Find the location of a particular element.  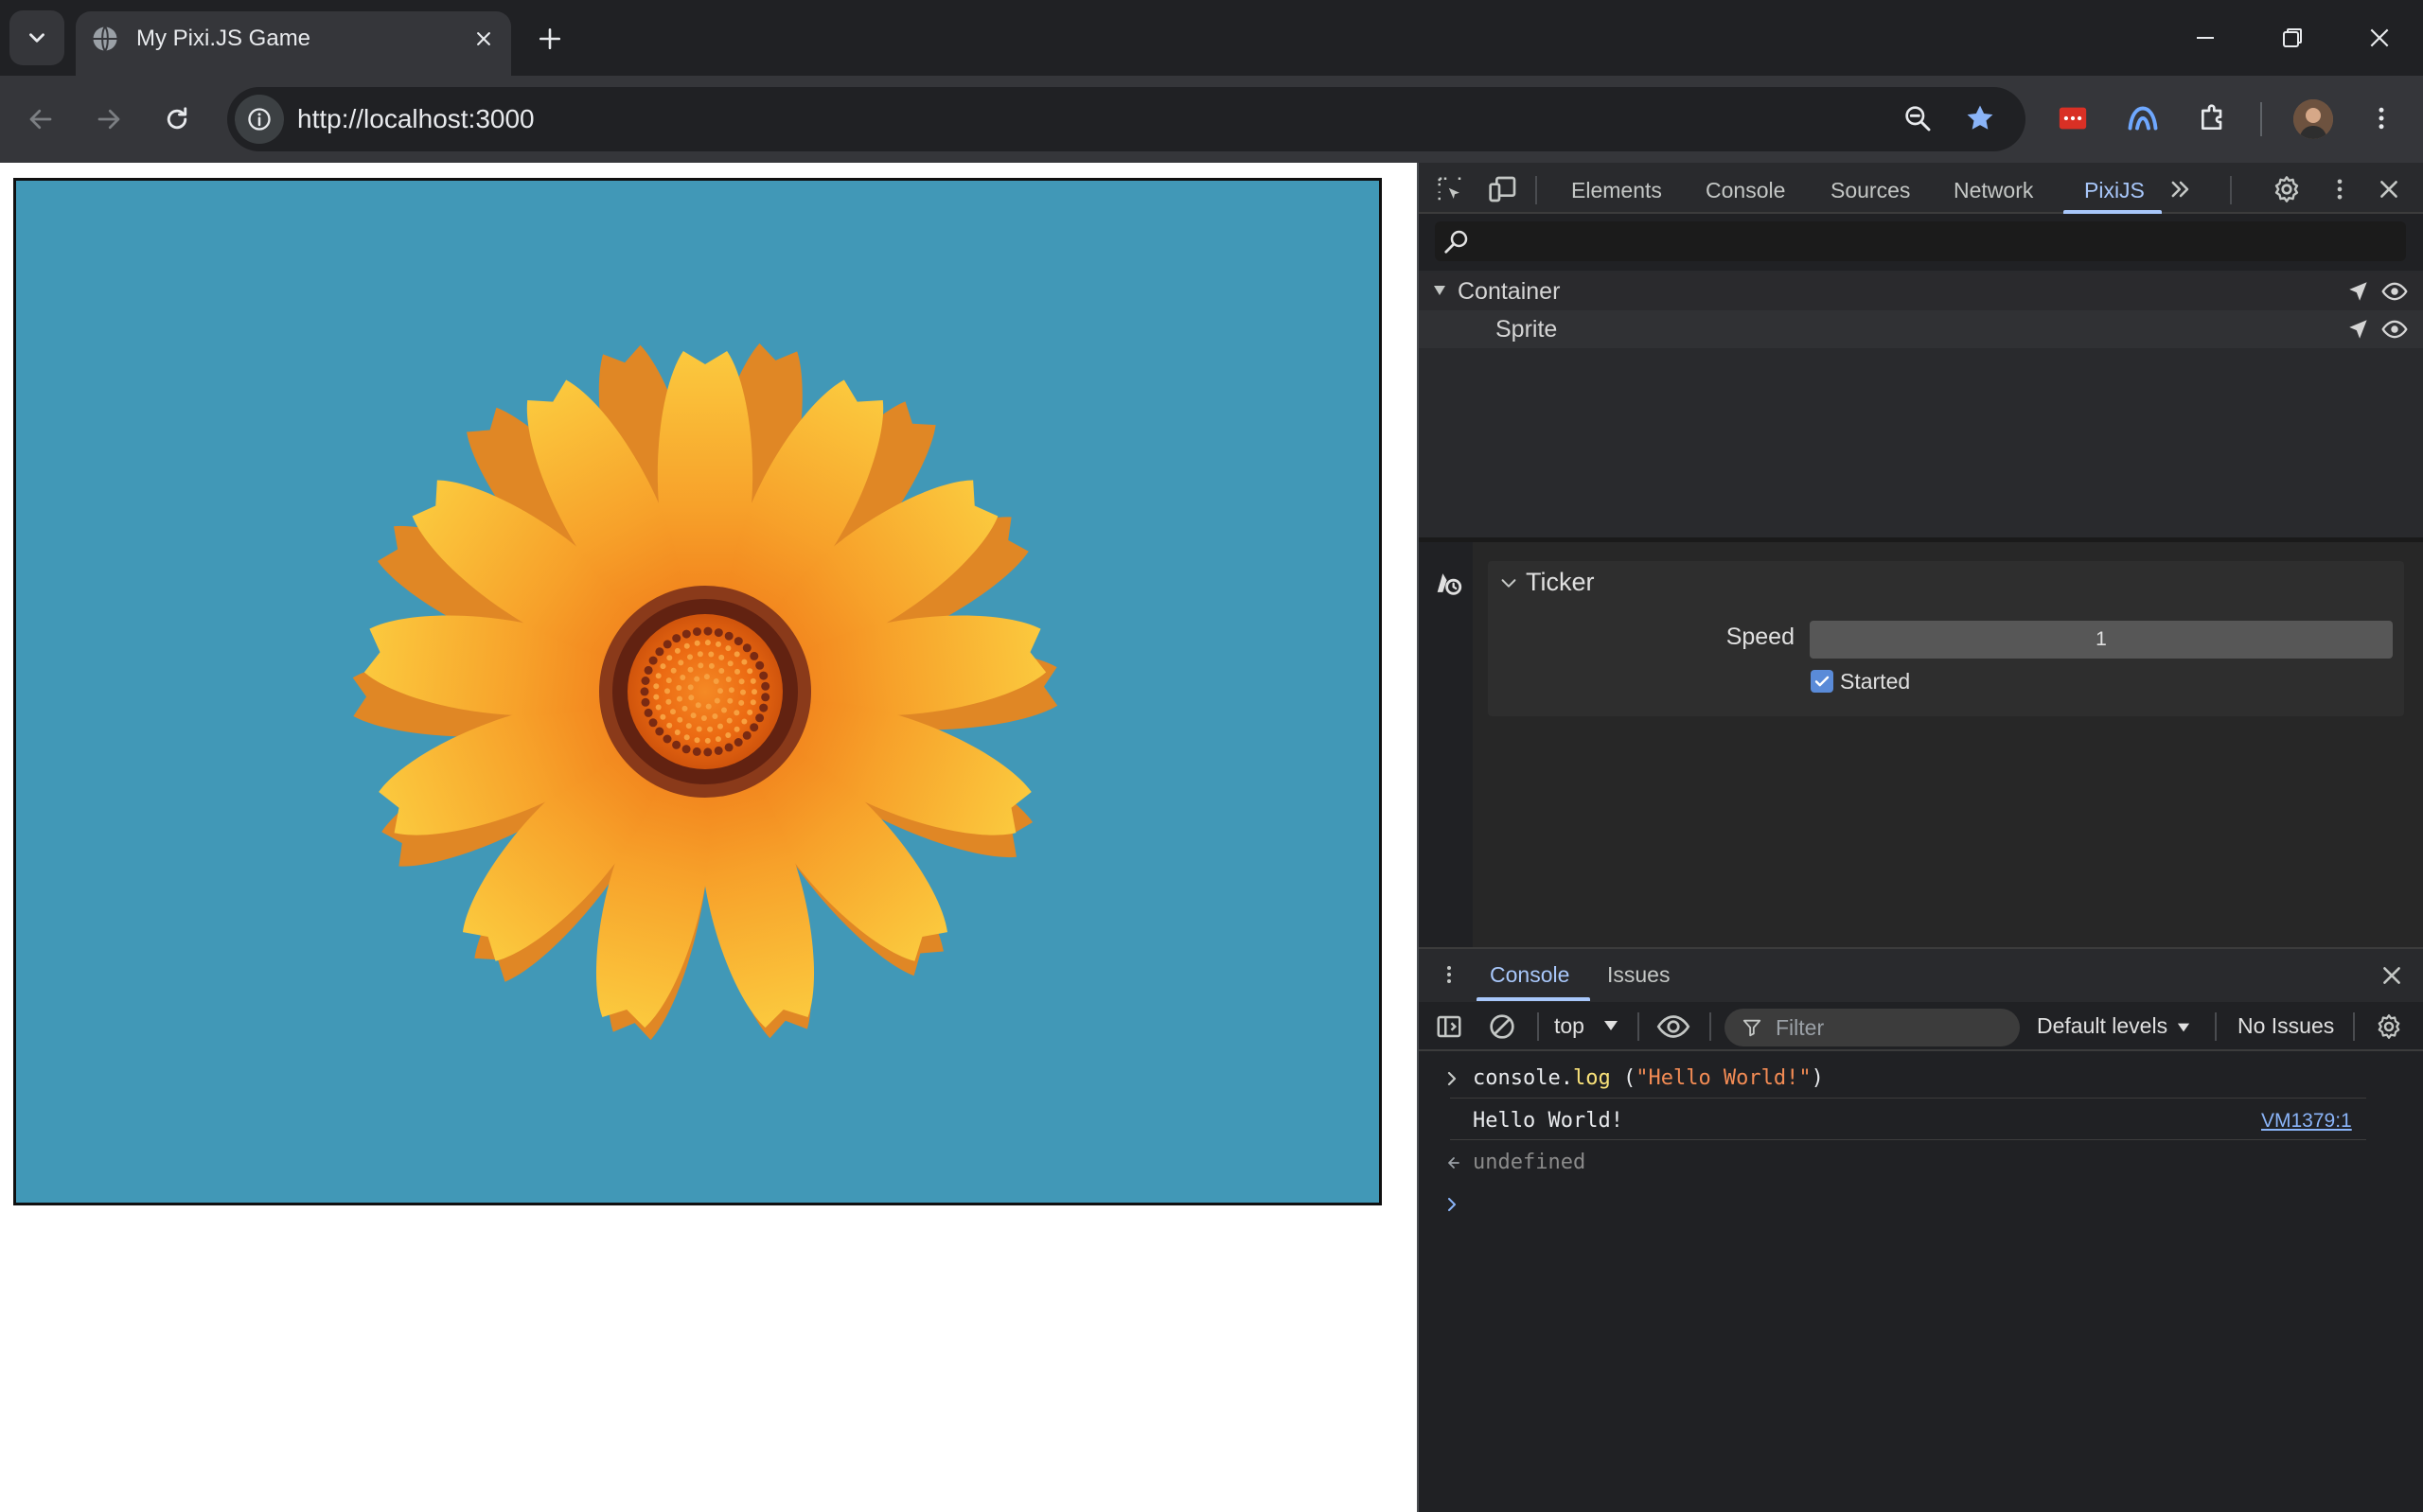

log-levels-label: Default levels is located at coordinates (2102, 1025).